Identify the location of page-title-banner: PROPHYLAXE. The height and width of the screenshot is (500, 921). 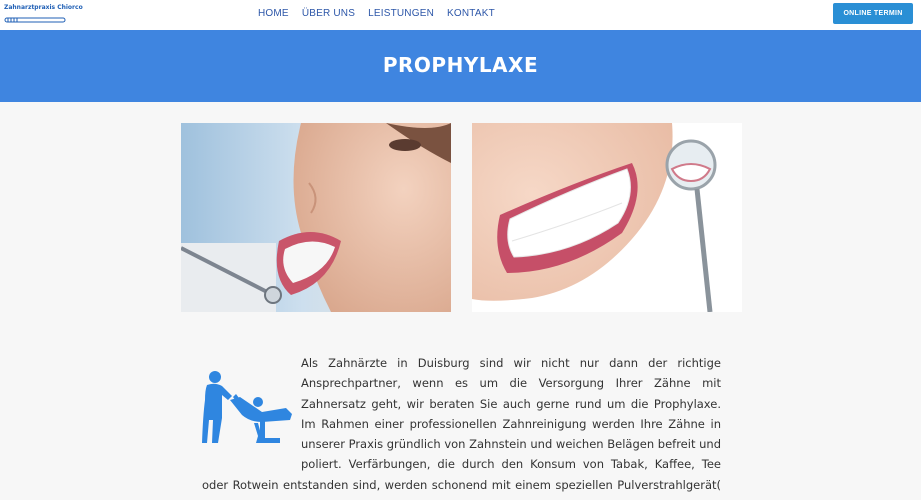
(460, 66).